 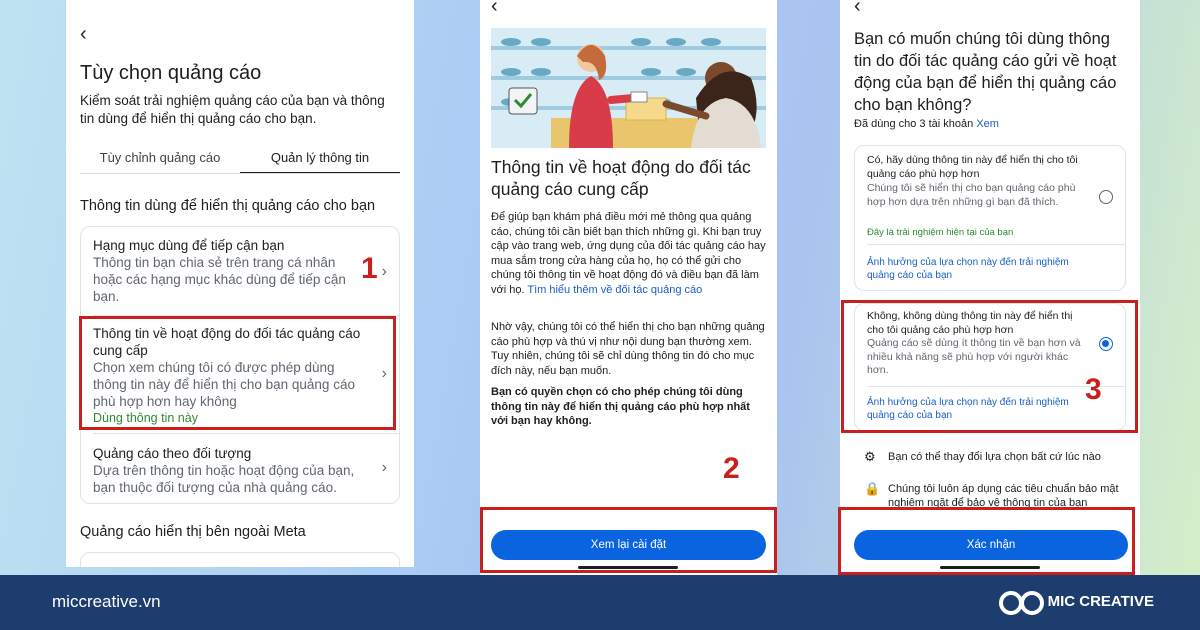 What do you see at coordinates (1106, 197) in the screenshot?
I see `radio-yes` at bounding box center [1106, 197].